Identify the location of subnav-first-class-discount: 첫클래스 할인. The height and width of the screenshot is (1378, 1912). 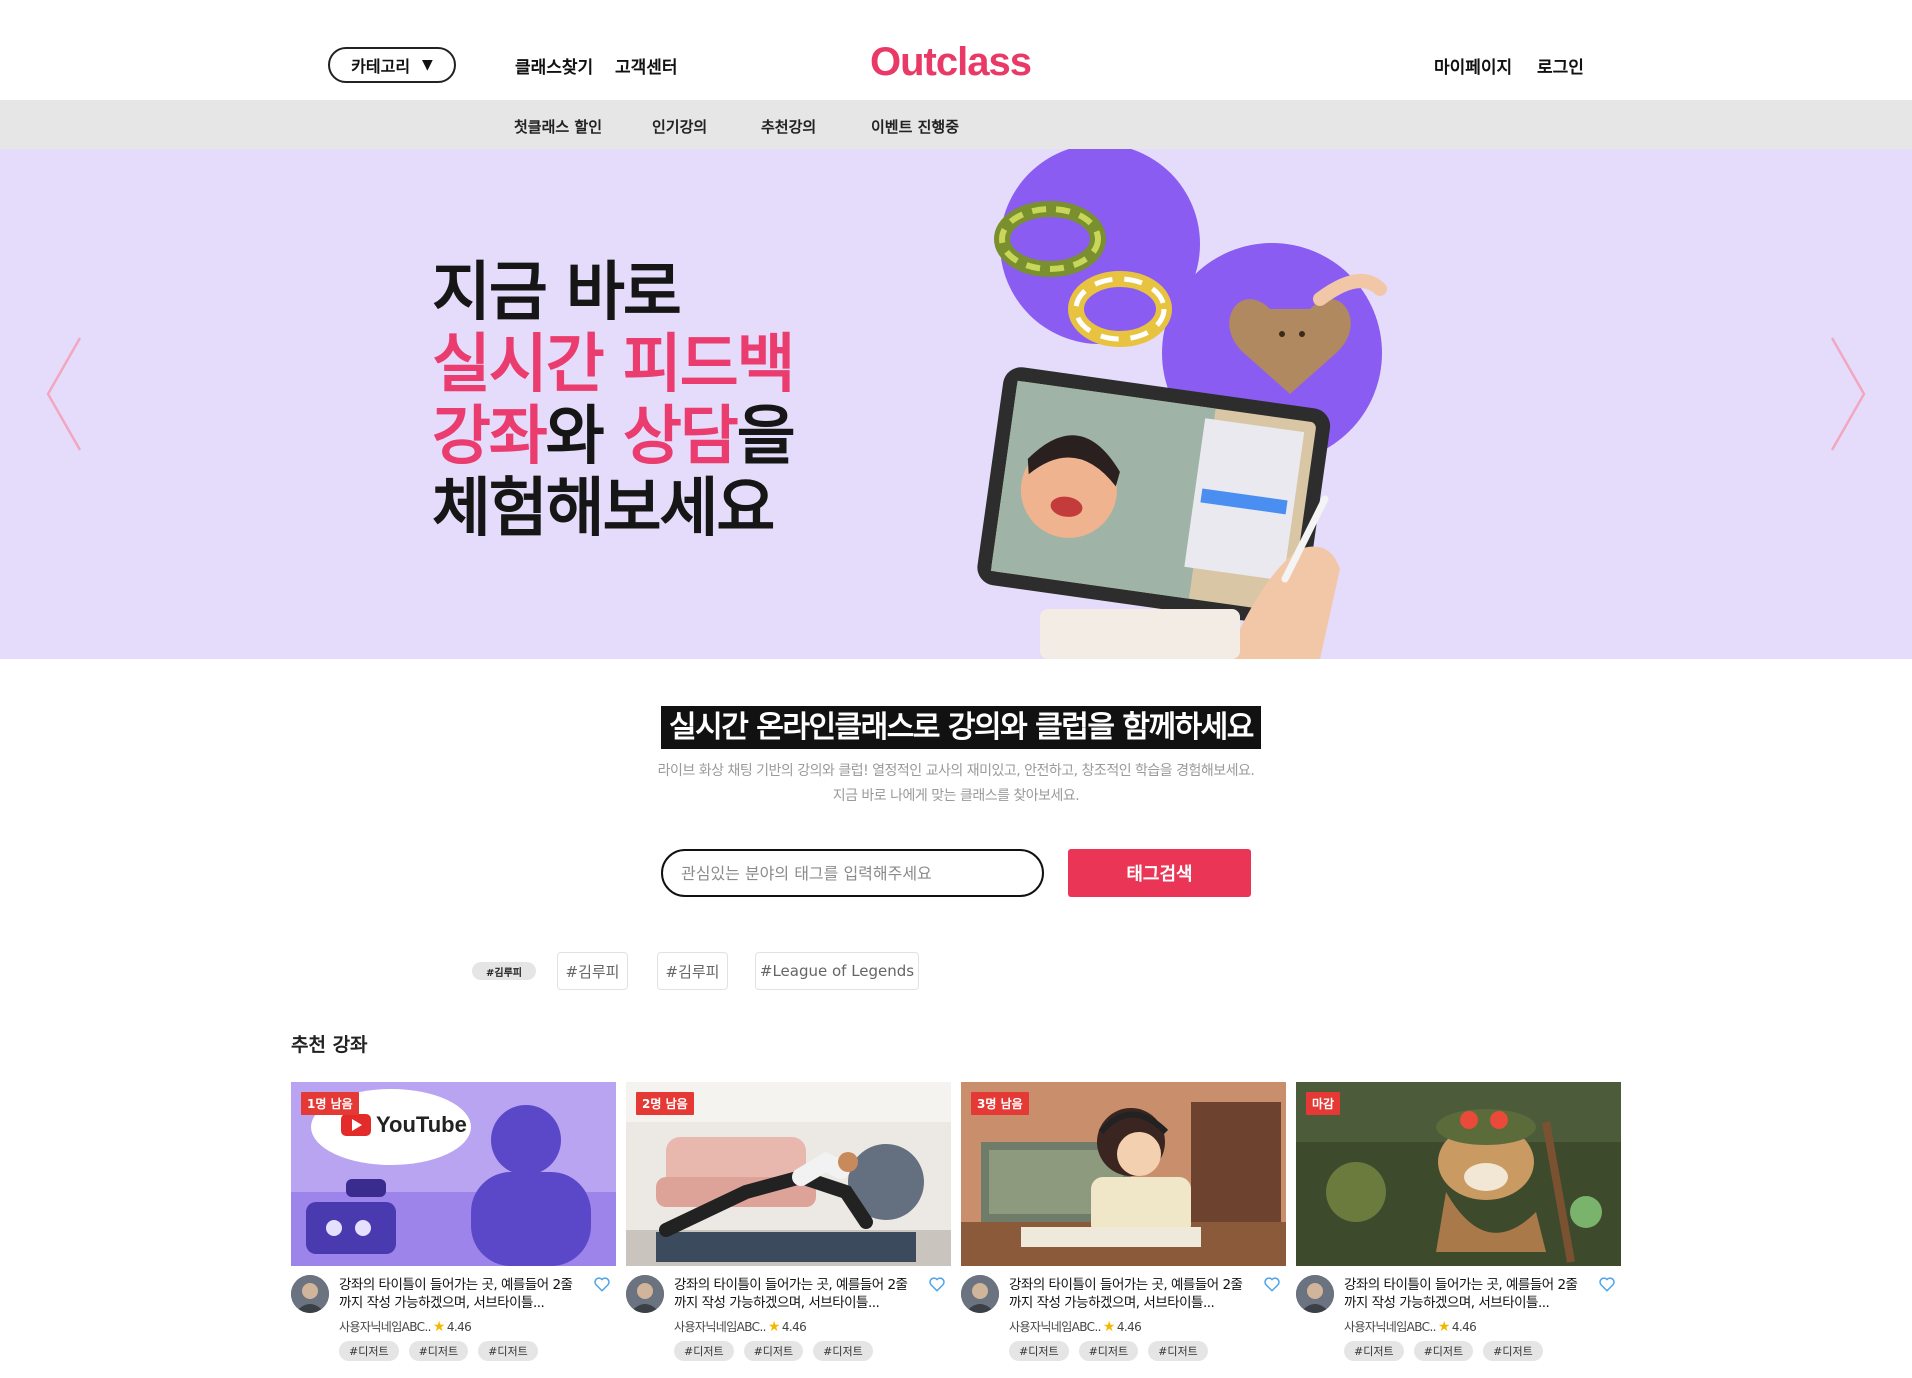
(558, 126).